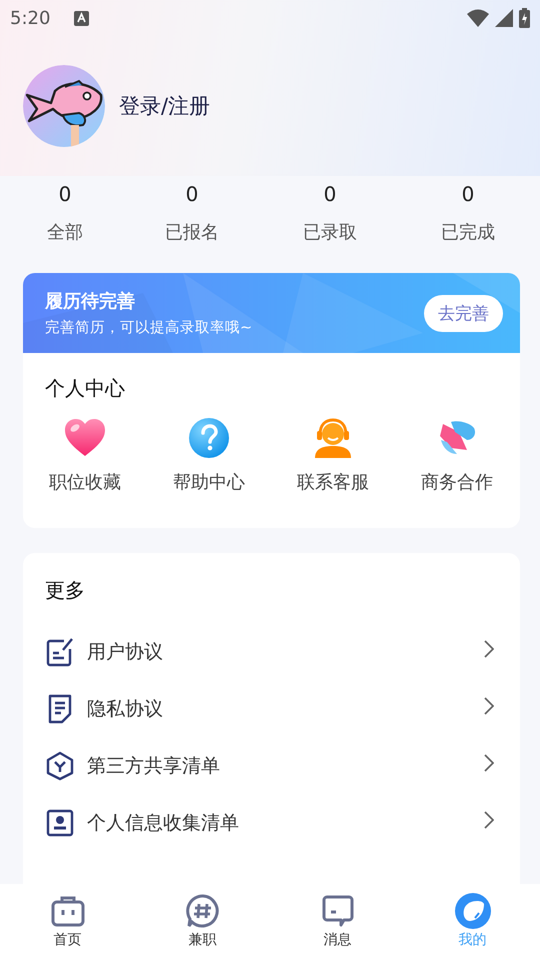 The height and width of the screenshot is (960, 540). Describe the element at coordinates (203, 911) in the screenshot. I see `hash-chat-icon` at that location.